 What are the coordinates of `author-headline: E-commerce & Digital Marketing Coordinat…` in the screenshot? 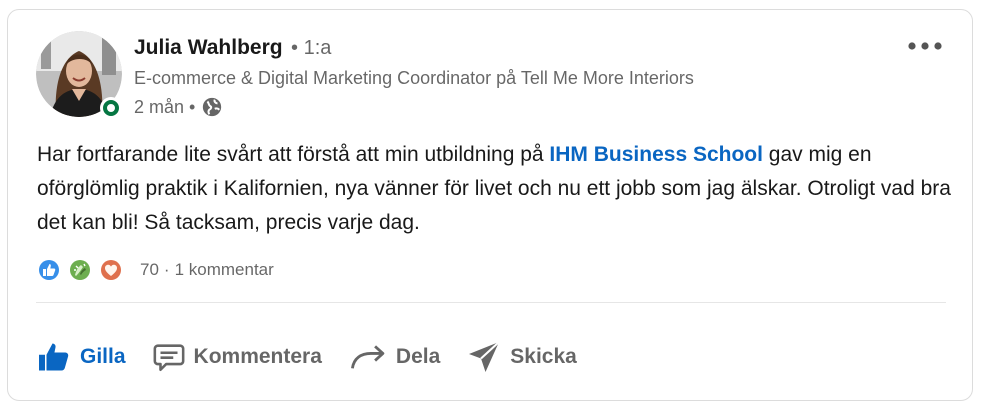 It's located at (414, 78).